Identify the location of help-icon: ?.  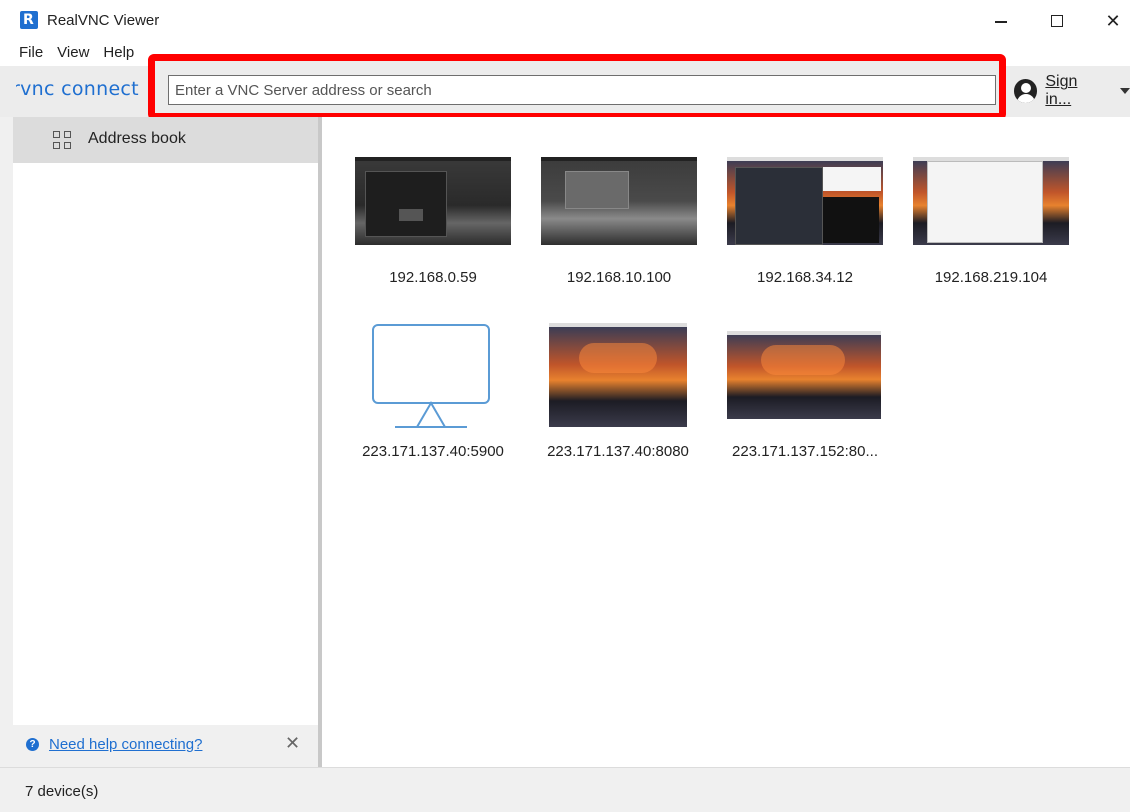
(32, 744).